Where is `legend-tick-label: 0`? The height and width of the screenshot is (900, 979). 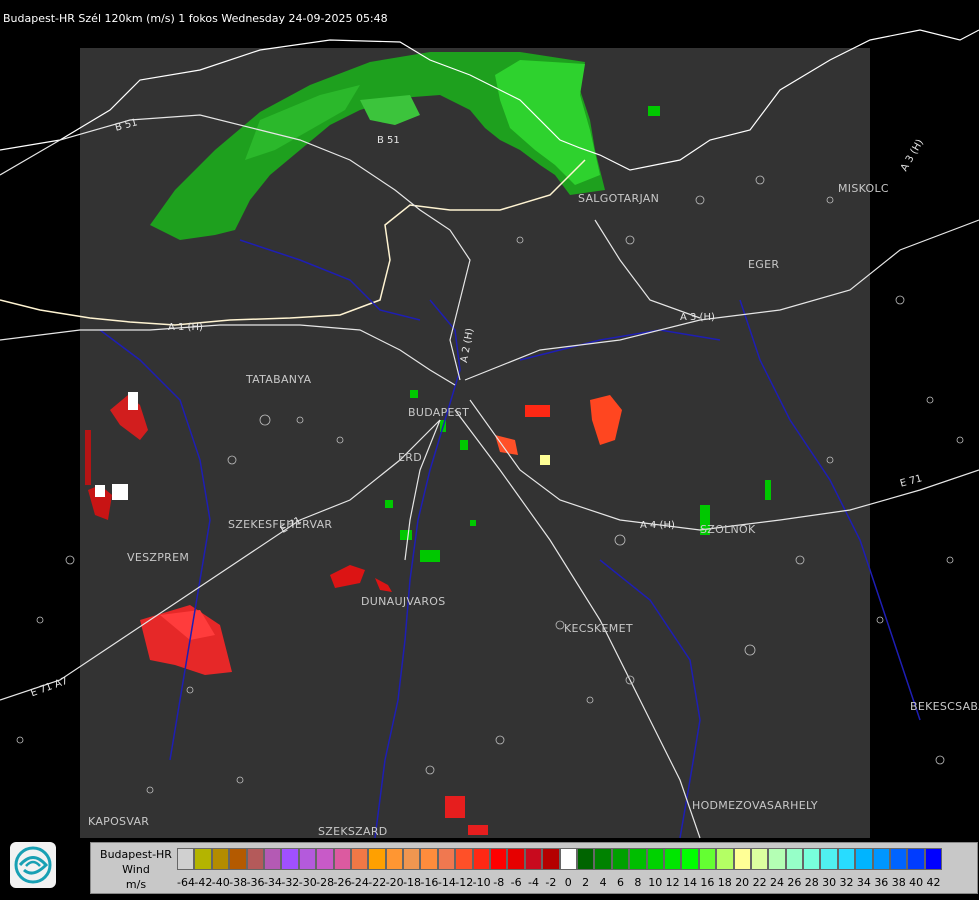
legend-tick-label: 0 is located at coordinates (568, 882).